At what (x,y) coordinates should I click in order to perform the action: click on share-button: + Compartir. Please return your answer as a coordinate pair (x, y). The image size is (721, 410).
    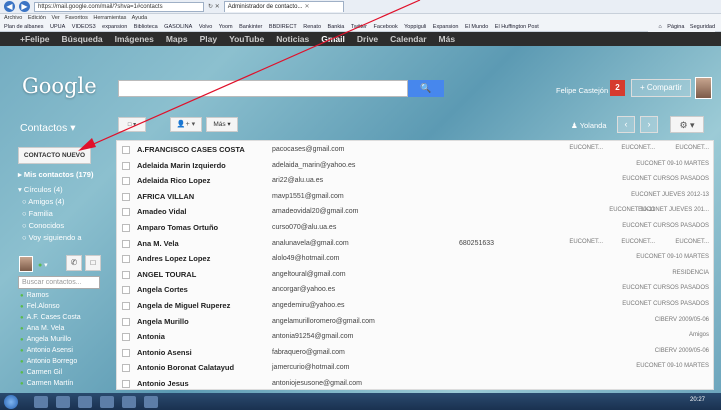
    Looking at the image, I should click on (661, 88).